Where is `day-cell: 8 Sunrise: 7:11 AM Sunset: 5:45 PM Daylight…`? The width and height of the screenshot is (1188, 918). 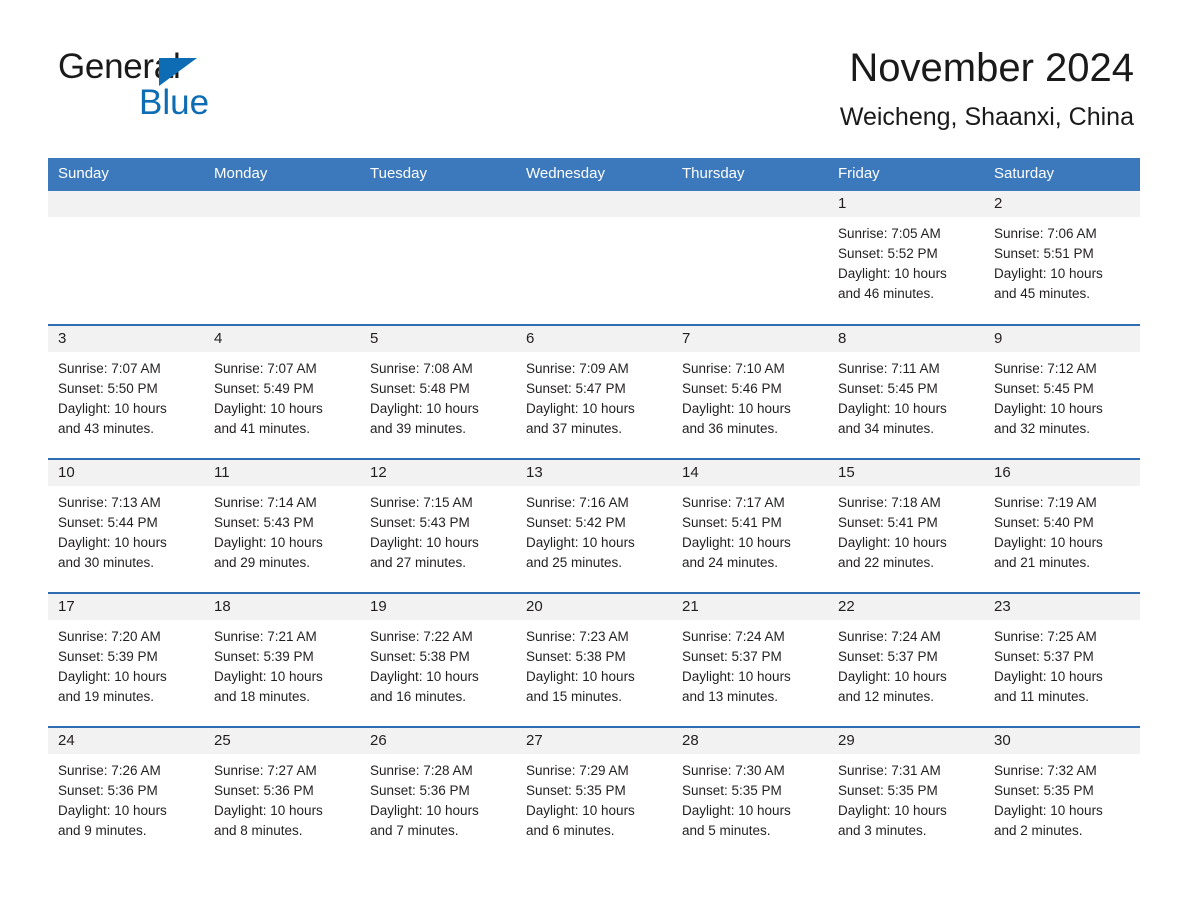
day-cell: 8 Sunrise: 7:11 AM Sunset: 5:45 PM Daylight… is located at coordinates (906, 391).